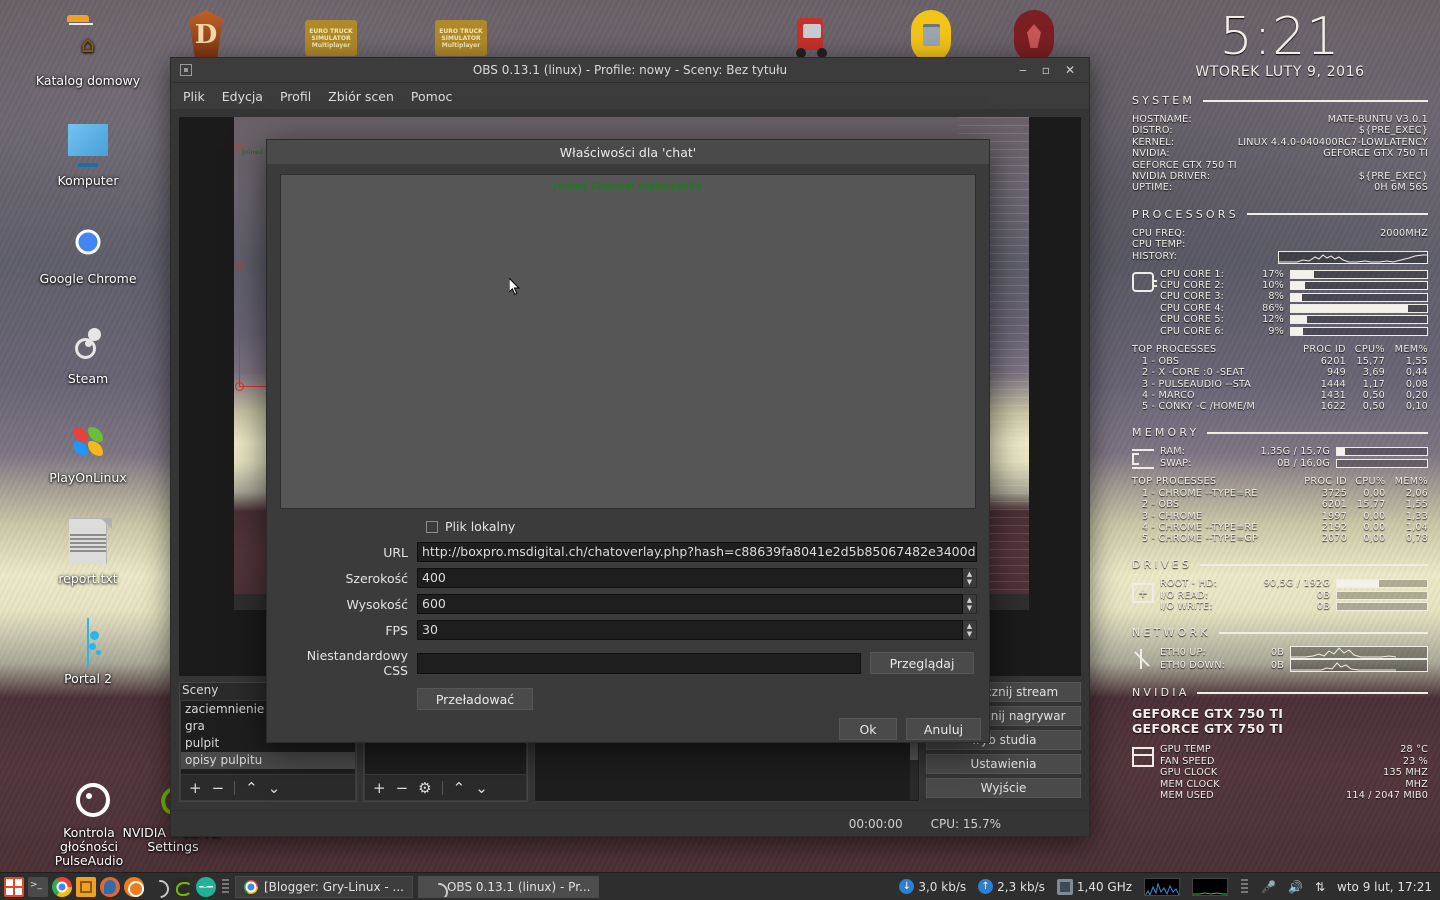 The height and width of the screenshot is (900, 1440). What do you see at coordinates (630, 96) in the screenshot?
I see `obs-menubar: Plik Edycja Profil Zbiór scen Pomoc` at bounding box center [630, 96].